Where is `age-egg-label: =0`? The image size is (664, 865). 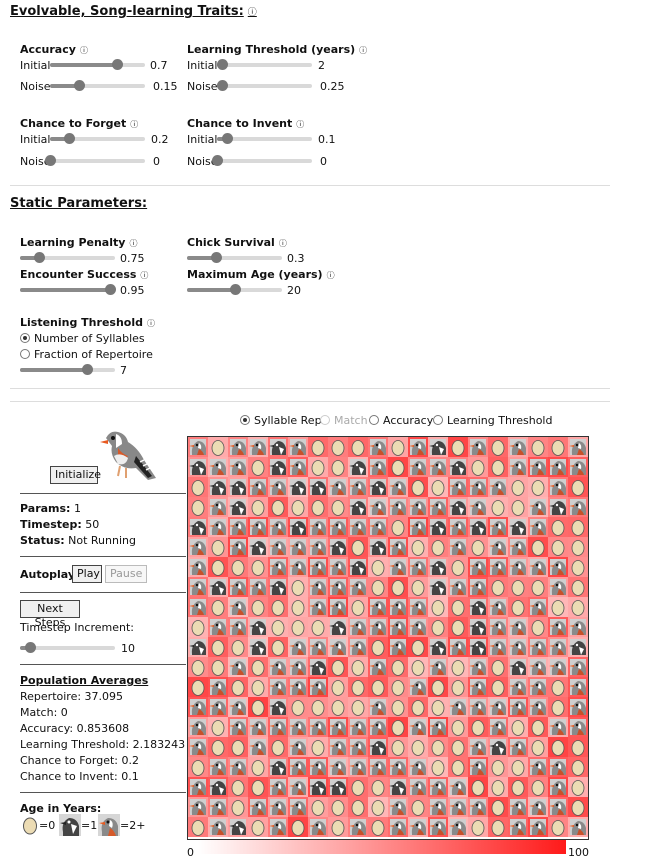 age-egg-label: =0 is located at coordinates (47, 825).